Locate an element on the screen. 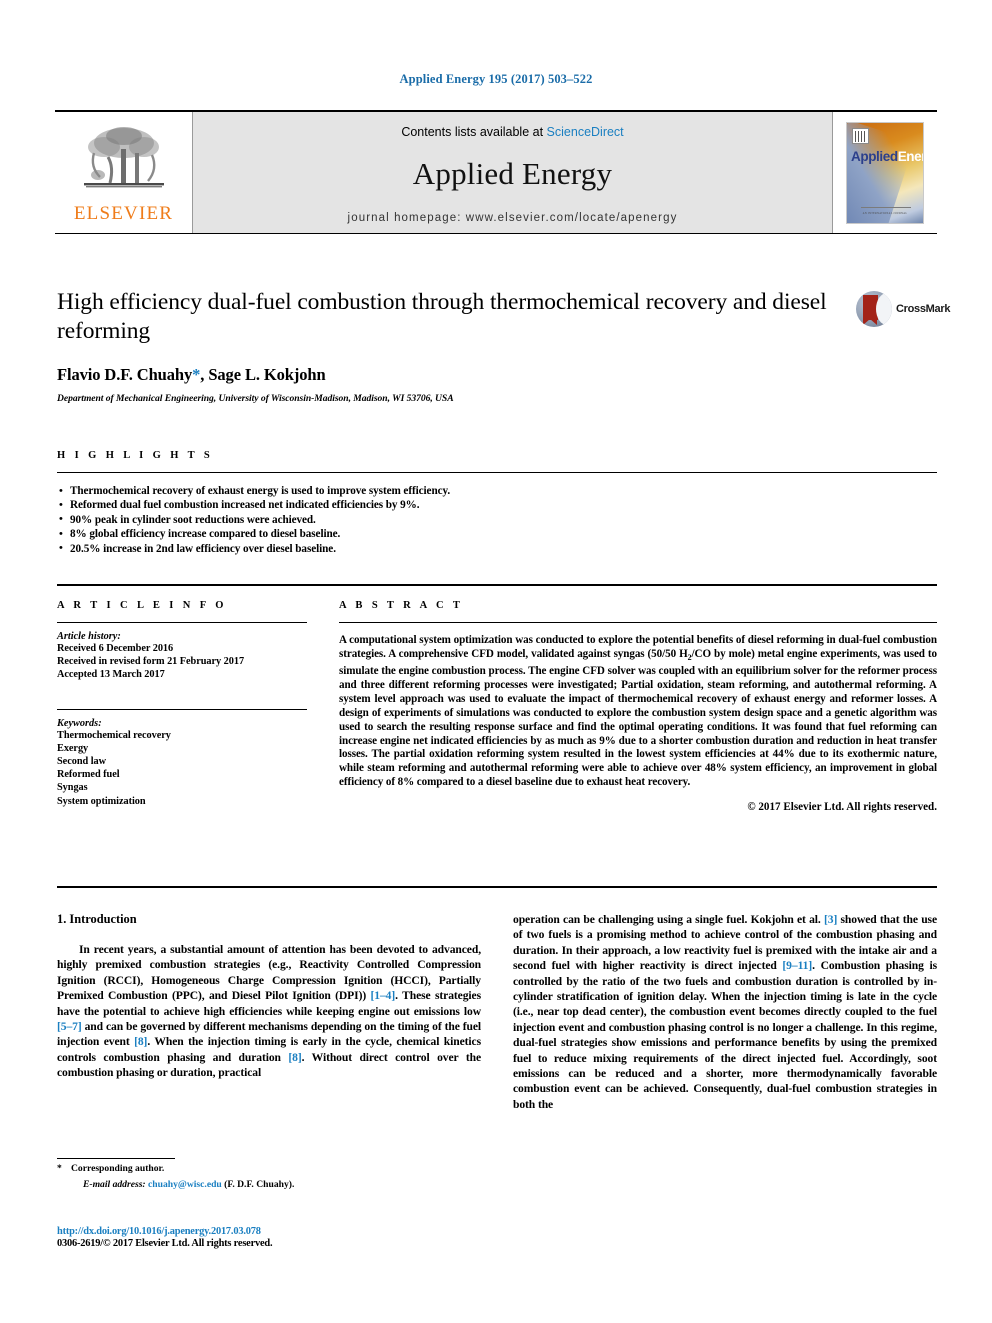  cover-title: AppliedEnergy is located at coordinates (887, 156).